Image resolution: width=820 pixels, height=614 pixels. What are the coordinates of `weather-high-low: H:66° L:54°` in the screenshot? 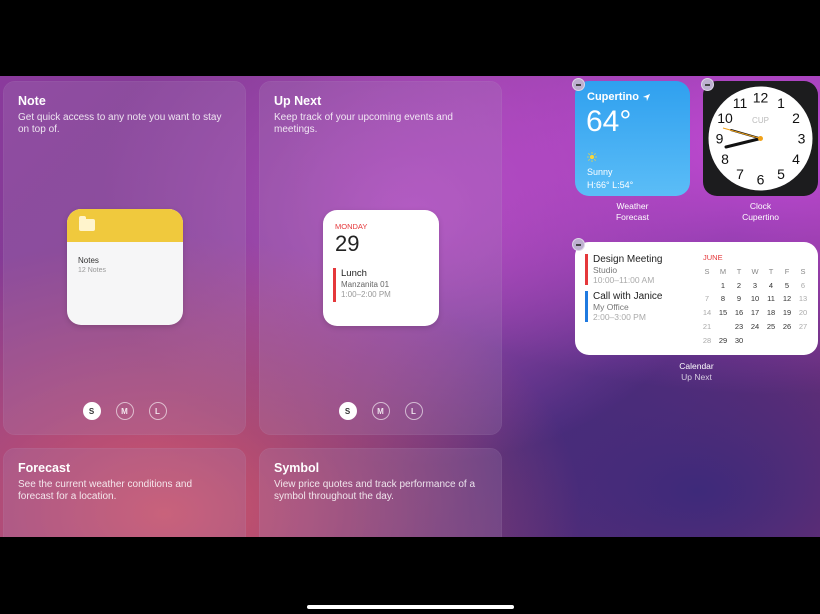 It's located at (610, 185).